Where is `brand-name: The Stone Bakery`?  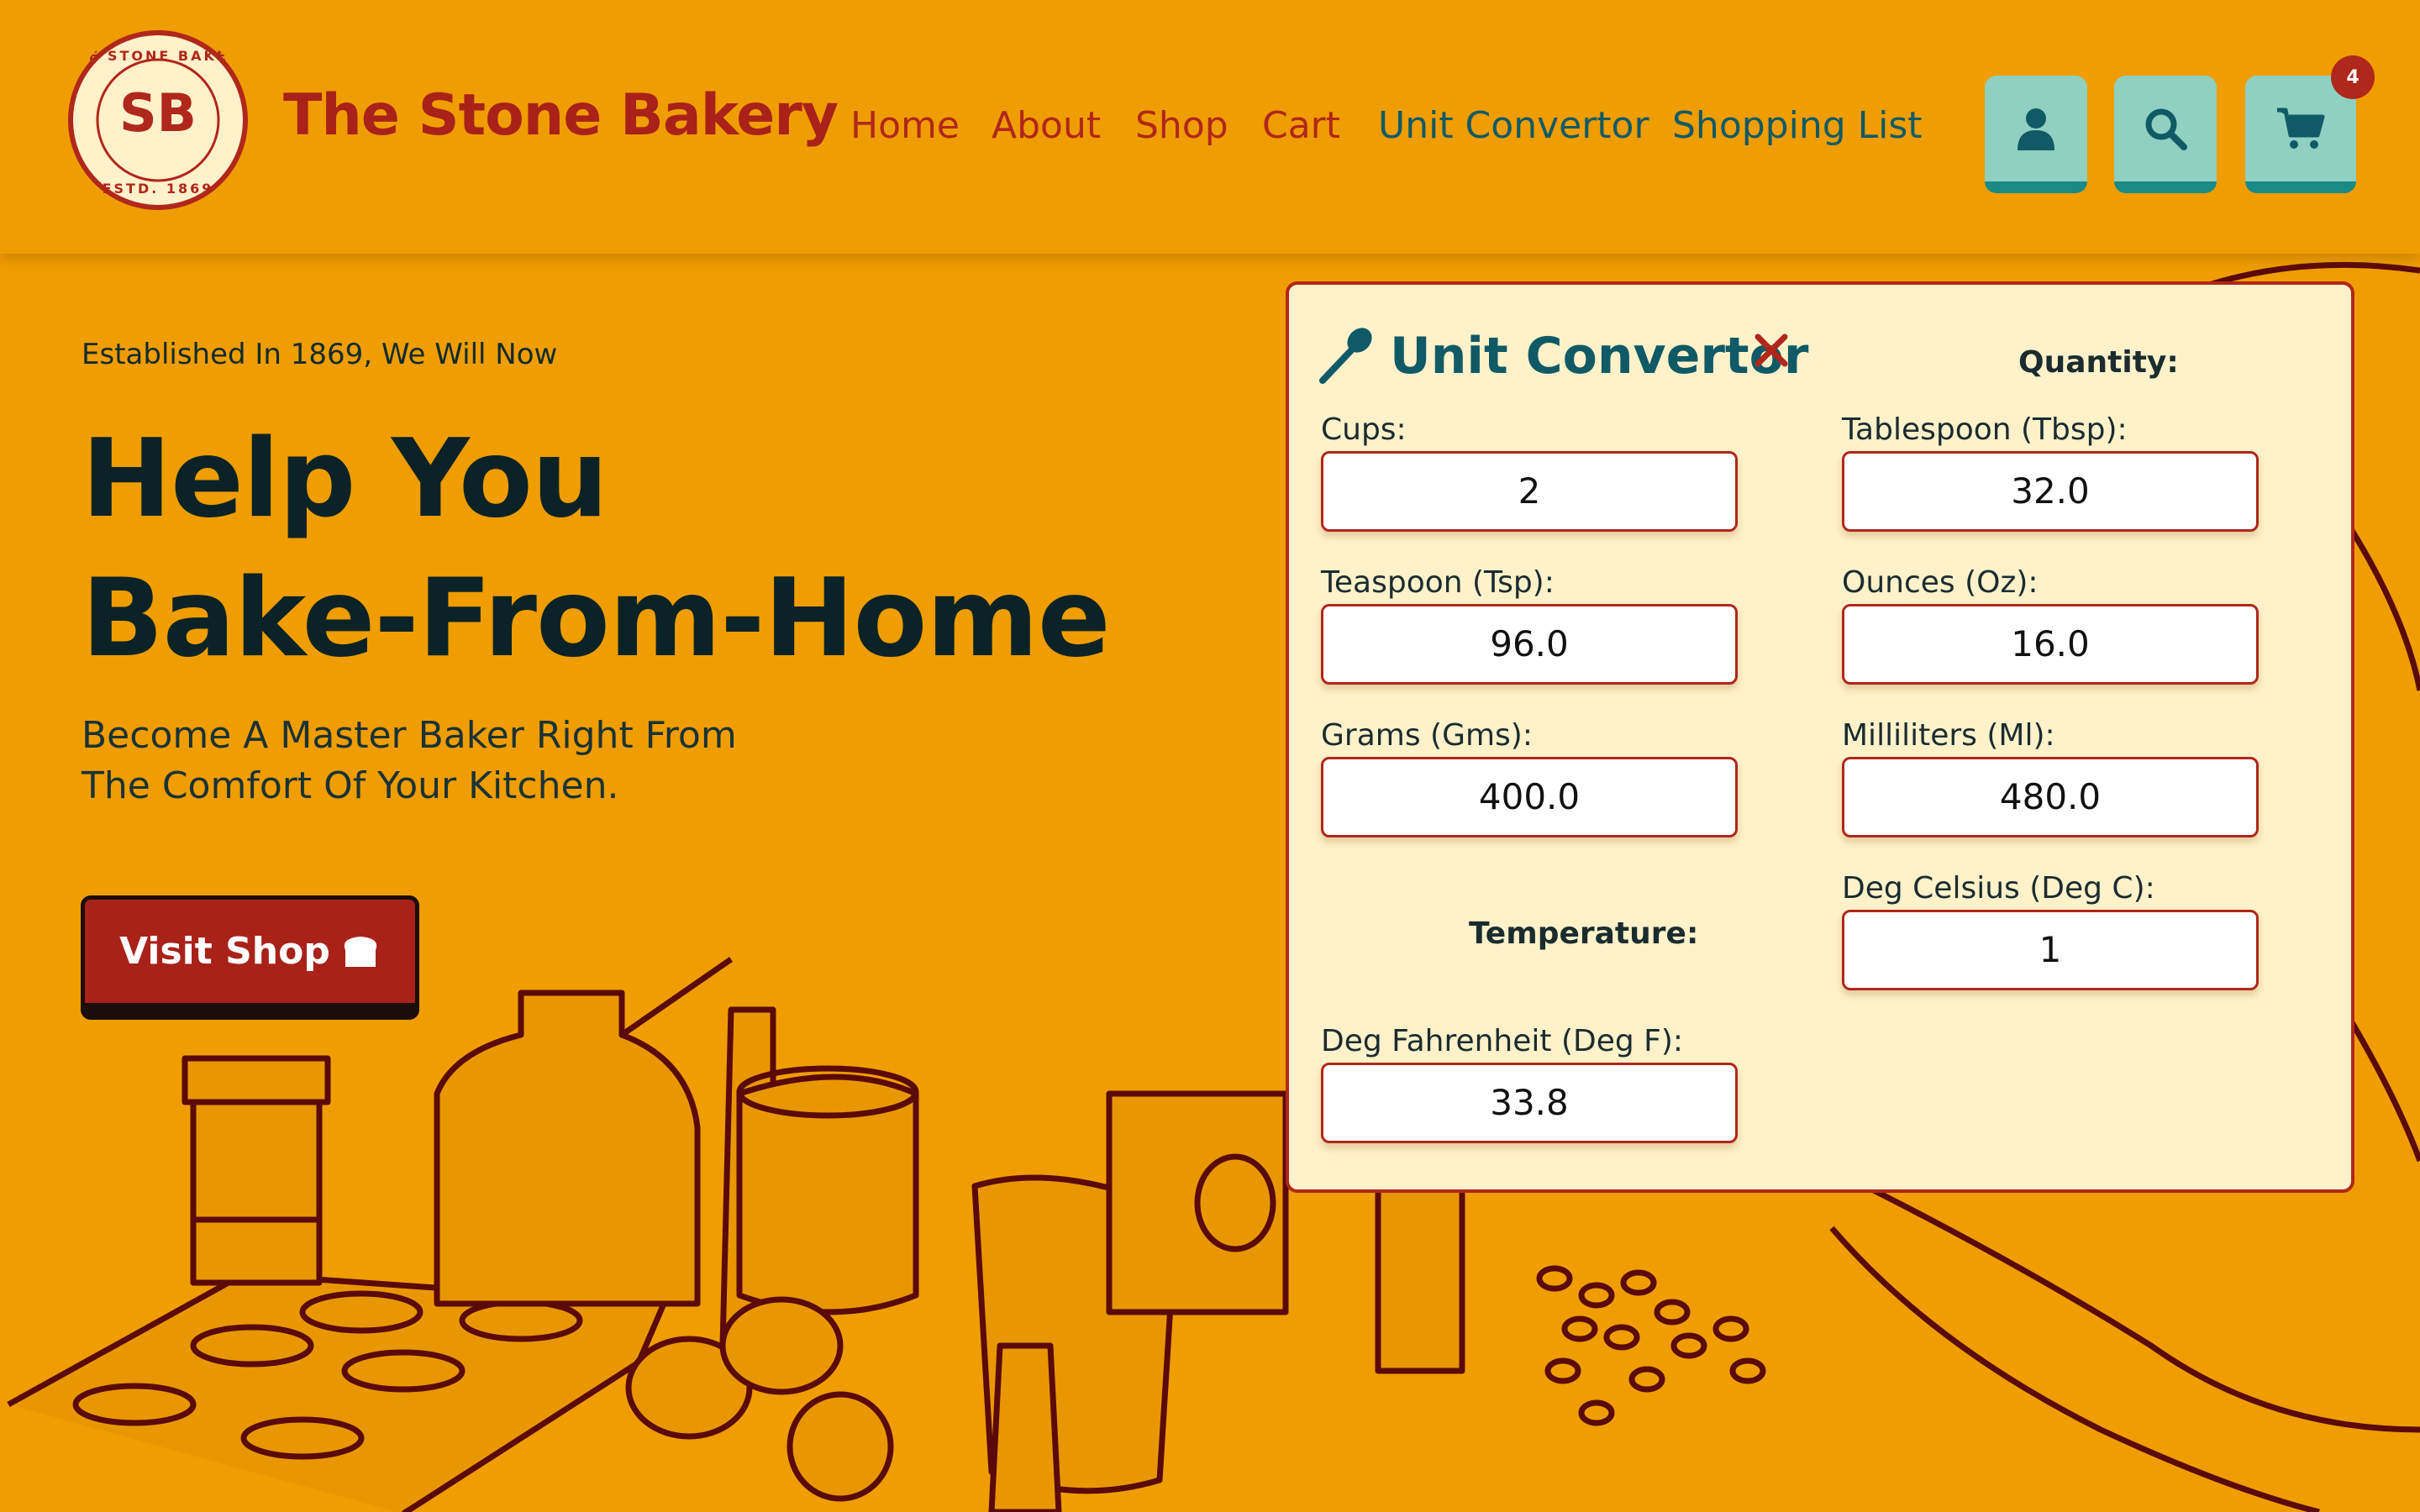 brand-name: The Stone Bakery is located at coordinates (561, 115).